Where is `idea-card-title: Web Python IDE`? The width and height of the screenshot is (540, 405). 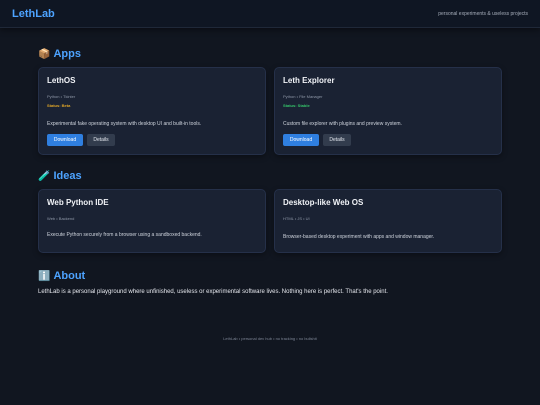
idea-card-title: Web Python IDE is located at coordinates (78, 202).